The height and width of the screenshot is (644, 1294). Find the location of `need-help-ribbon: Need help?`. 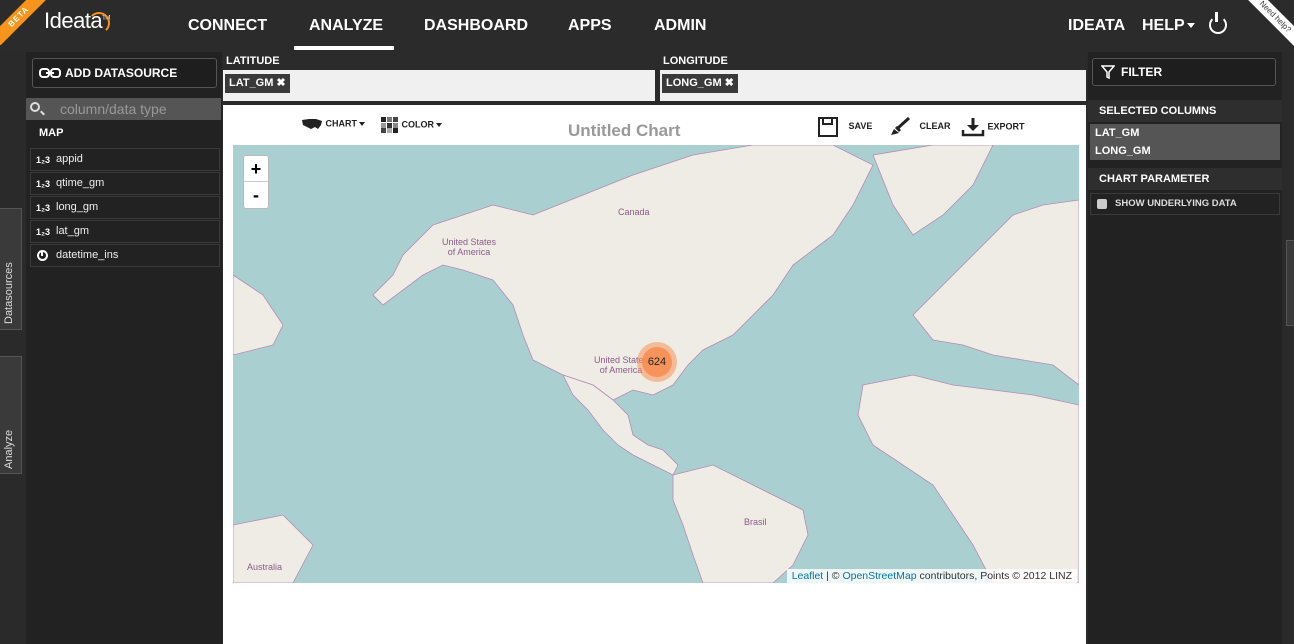

need-help-ribbon: Need help? is located at coordinates (1269, 23).